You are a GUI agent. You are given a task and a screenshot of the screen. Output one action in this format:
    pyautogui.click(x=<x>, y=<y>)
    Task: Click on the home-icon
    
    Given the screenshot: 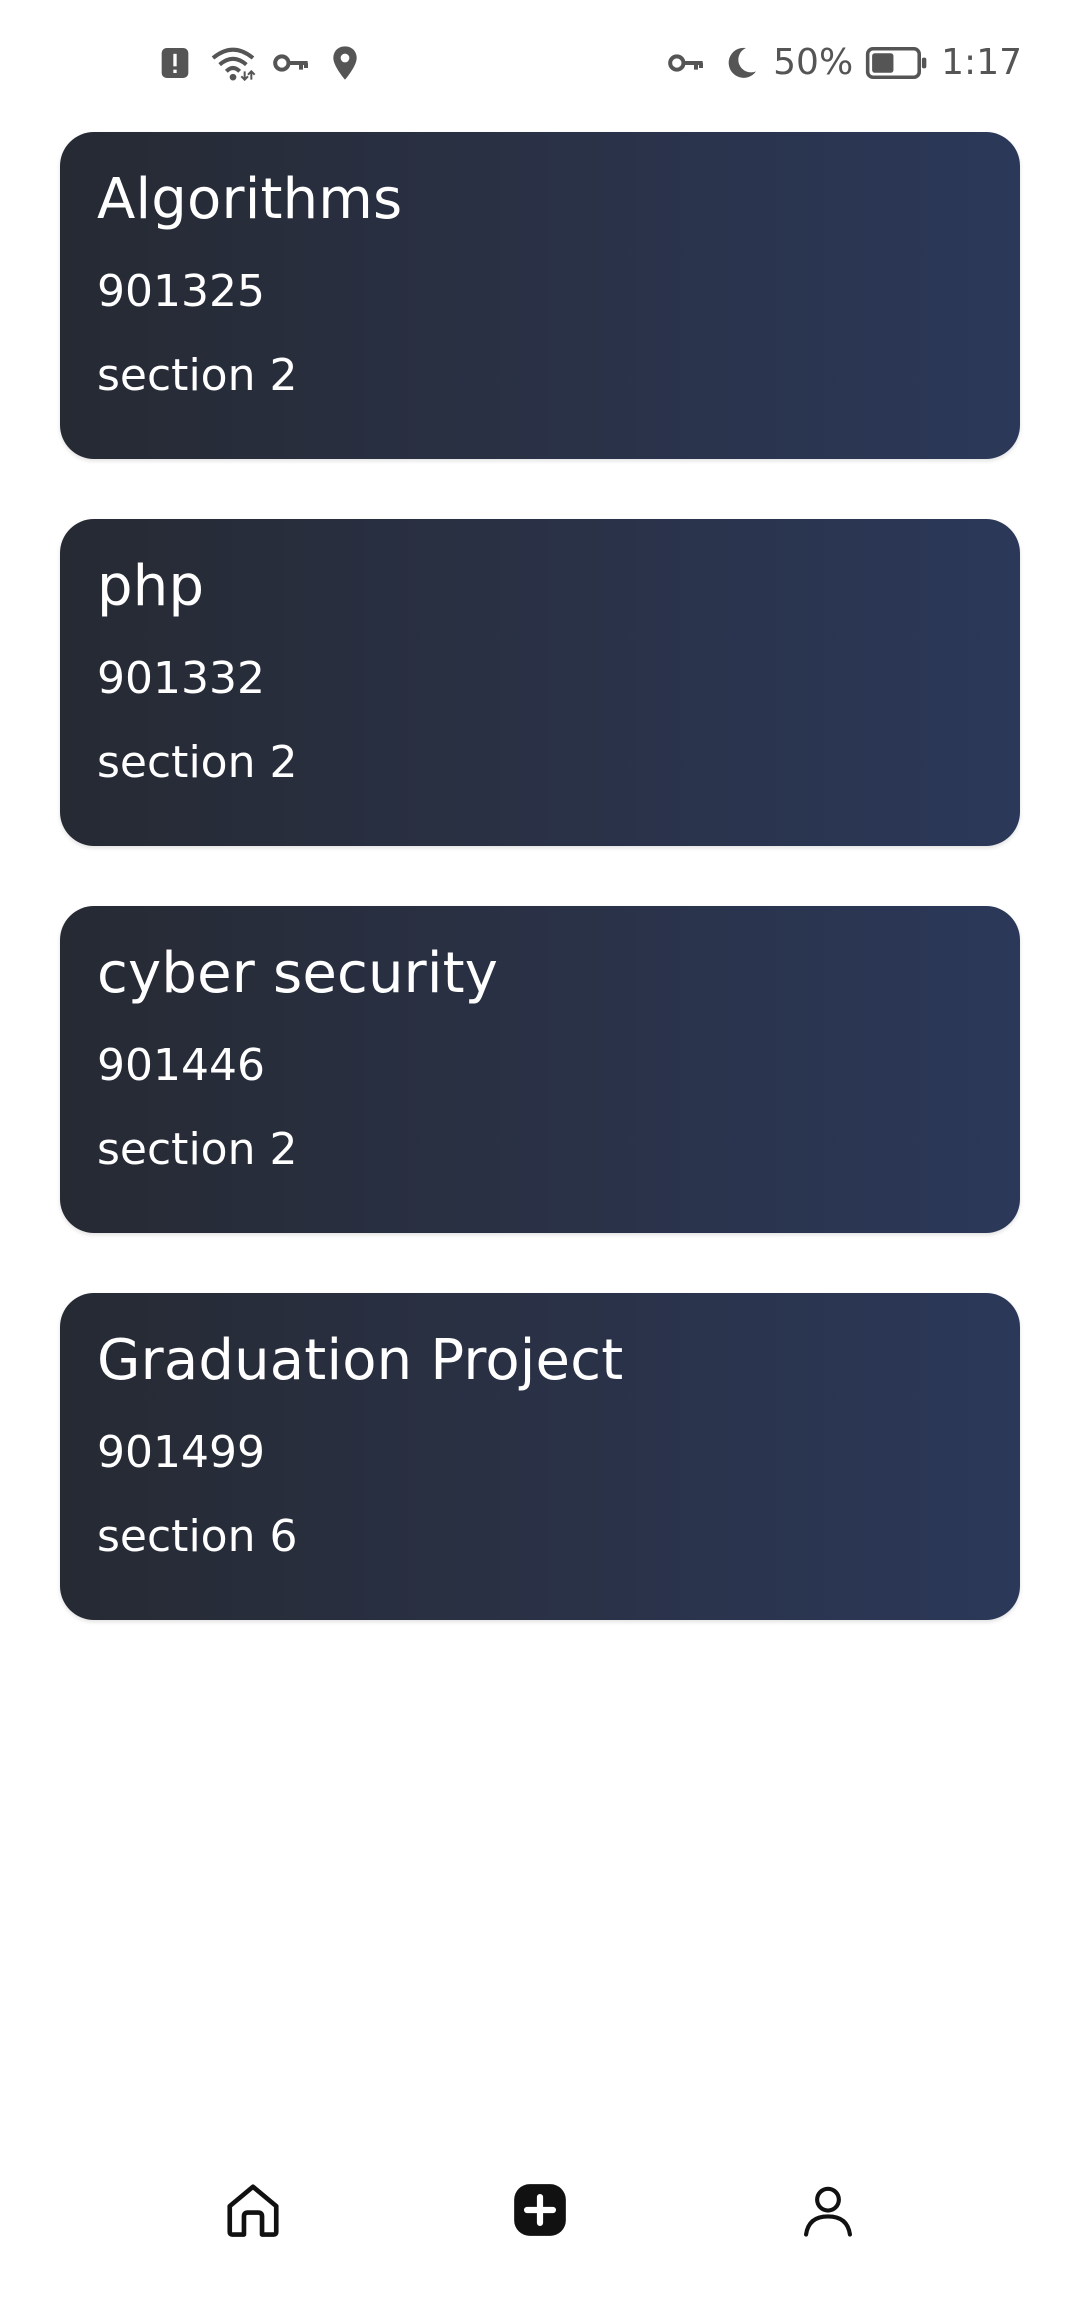 What is the action you would take?
    pyautogui.click(x=253, y=2210)
    